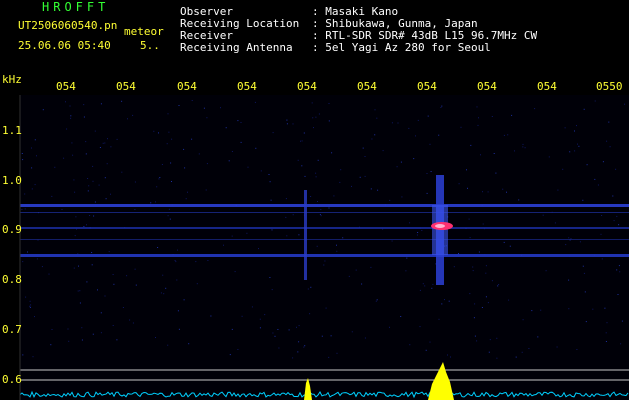 Image resolution: width=629 pixels, height=400 pixels. I want to click on mode-label: meteor, so click(144, 31).